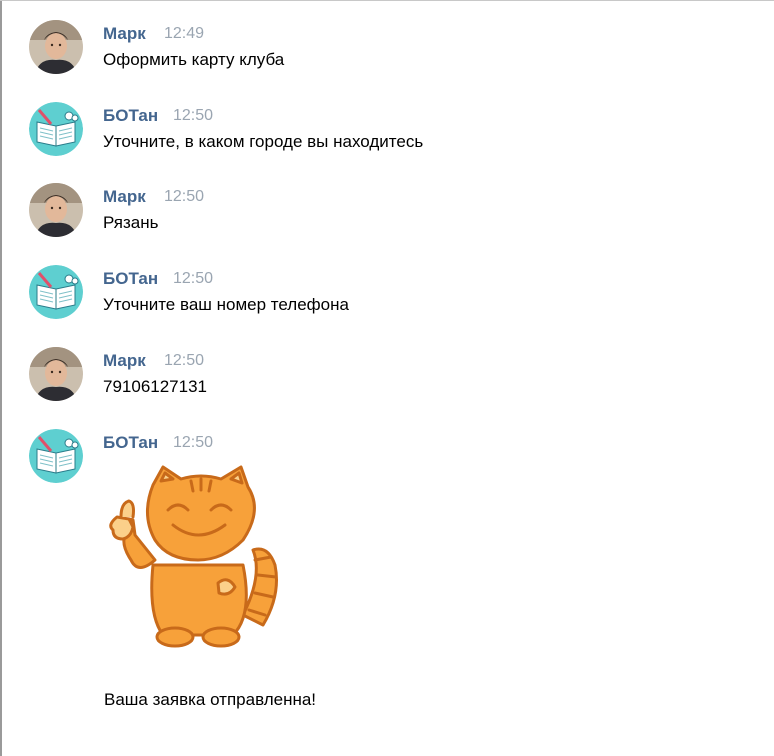  What do you see at coordinates (210, 699) in the screenshot?
I see `message-text: Ваша заявка отправленна!` at bounding box center [210, 699].